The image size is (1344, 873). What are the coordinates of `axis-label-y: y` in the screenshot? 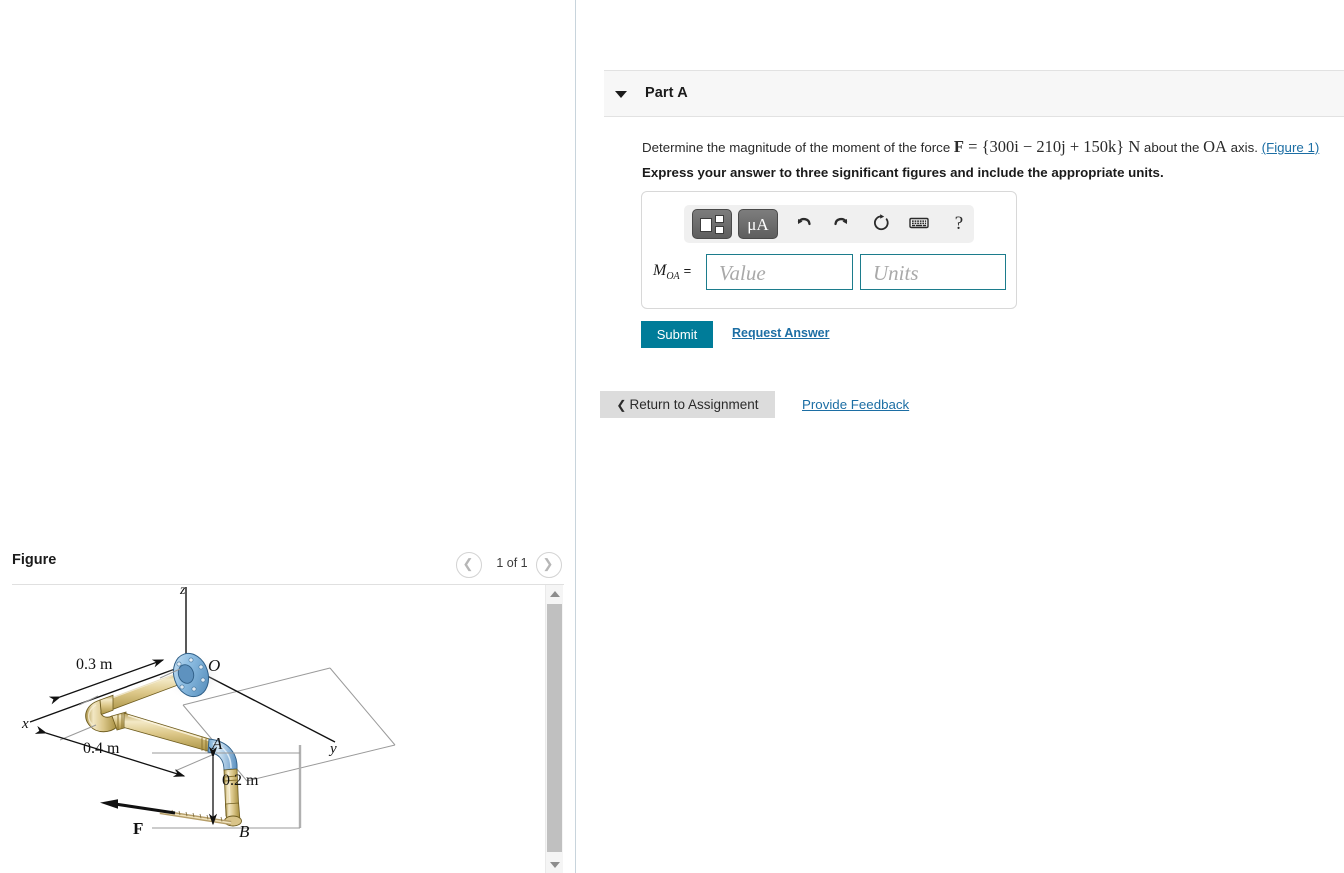 It's located at (332, 749).